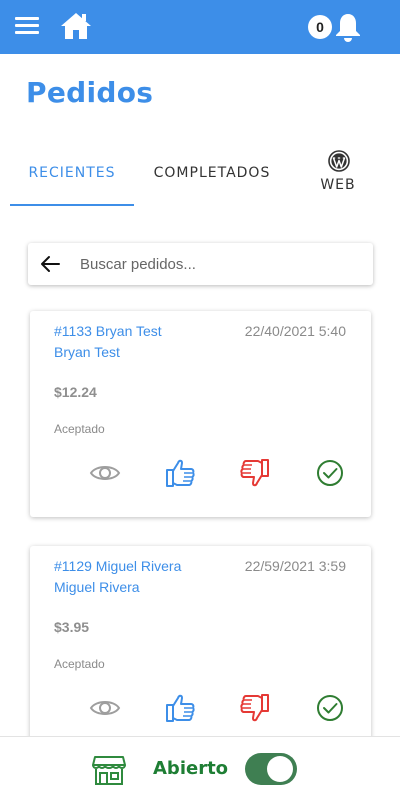  Describe the element at coordinates (295, 566) in the screenshot. I see `order-date: 22/59/2021 3:59` at that location.